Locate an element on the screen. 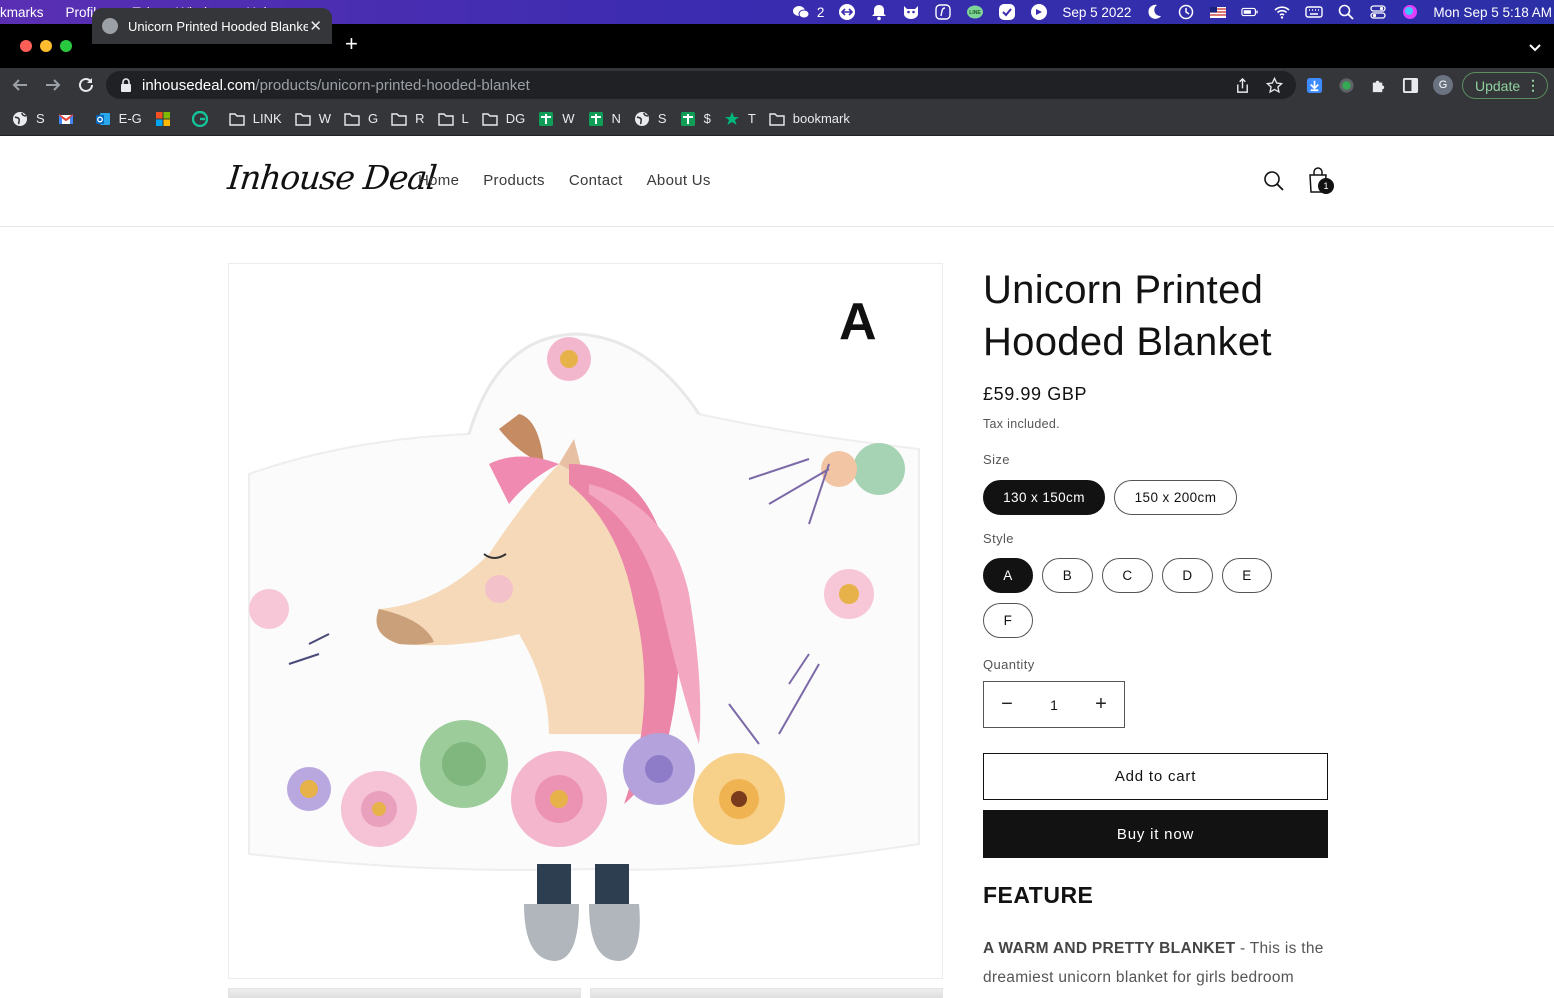 This screenshot has width=1554, height=998. arrow-app-icon is located at coordinates (1039, 12).